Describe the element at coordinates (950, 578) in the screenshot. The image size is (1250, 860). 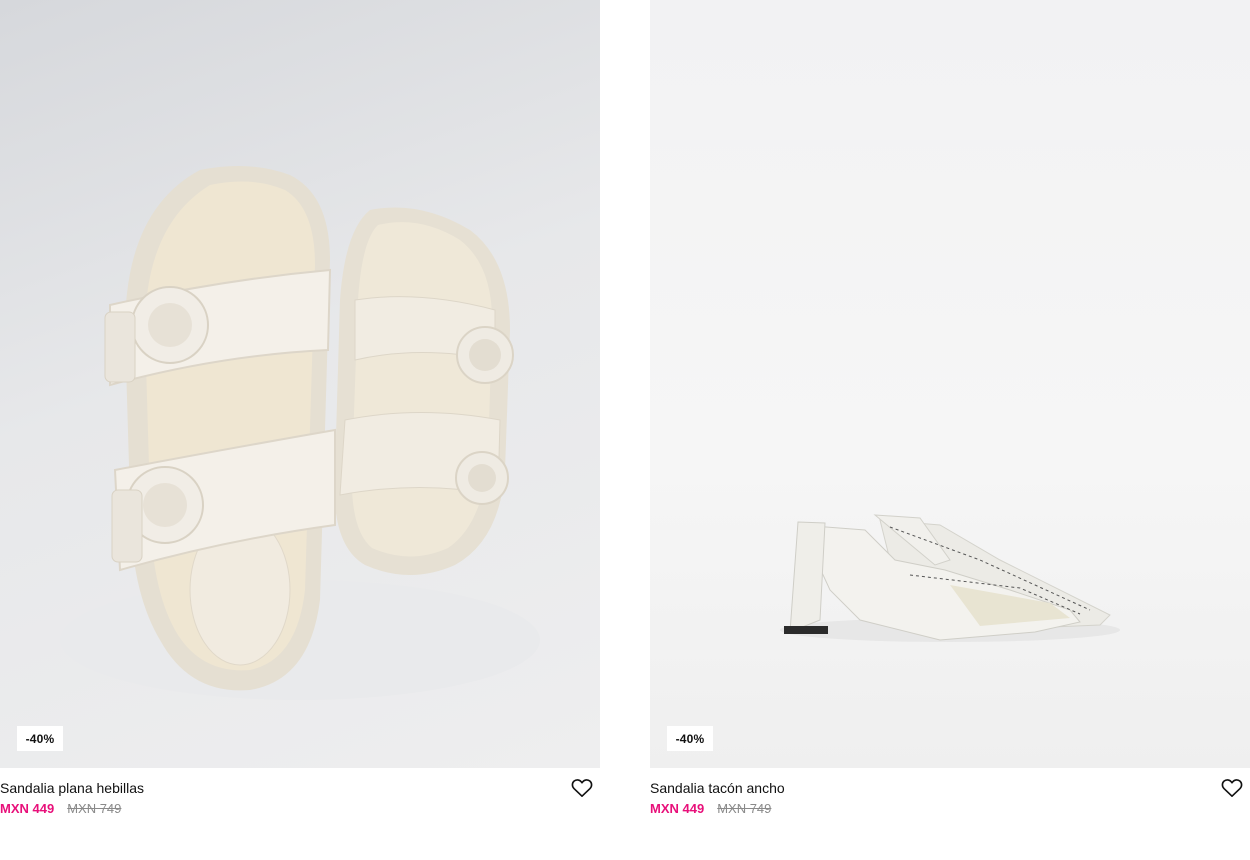
I see `heeled-mule-illustration` at that location.